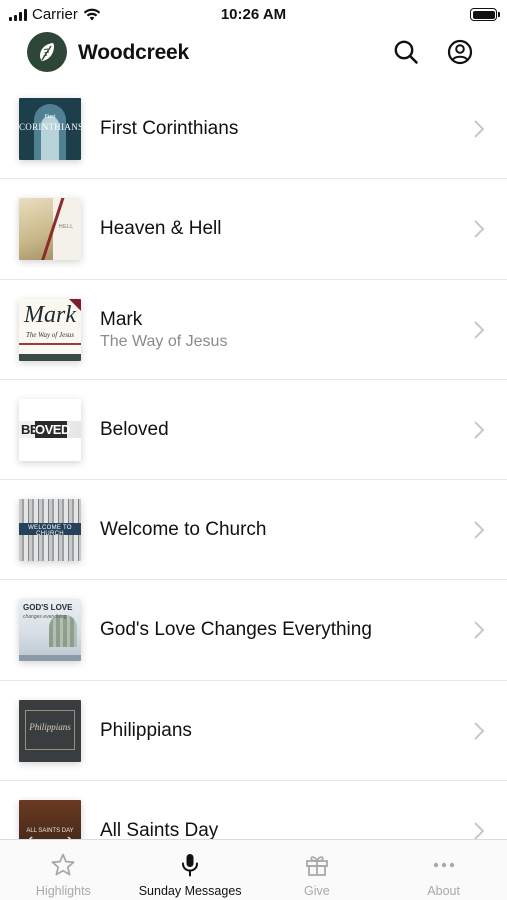 This screenshot has height=900, width=507. I want to click on tab-give: Give, so click(317, 870).